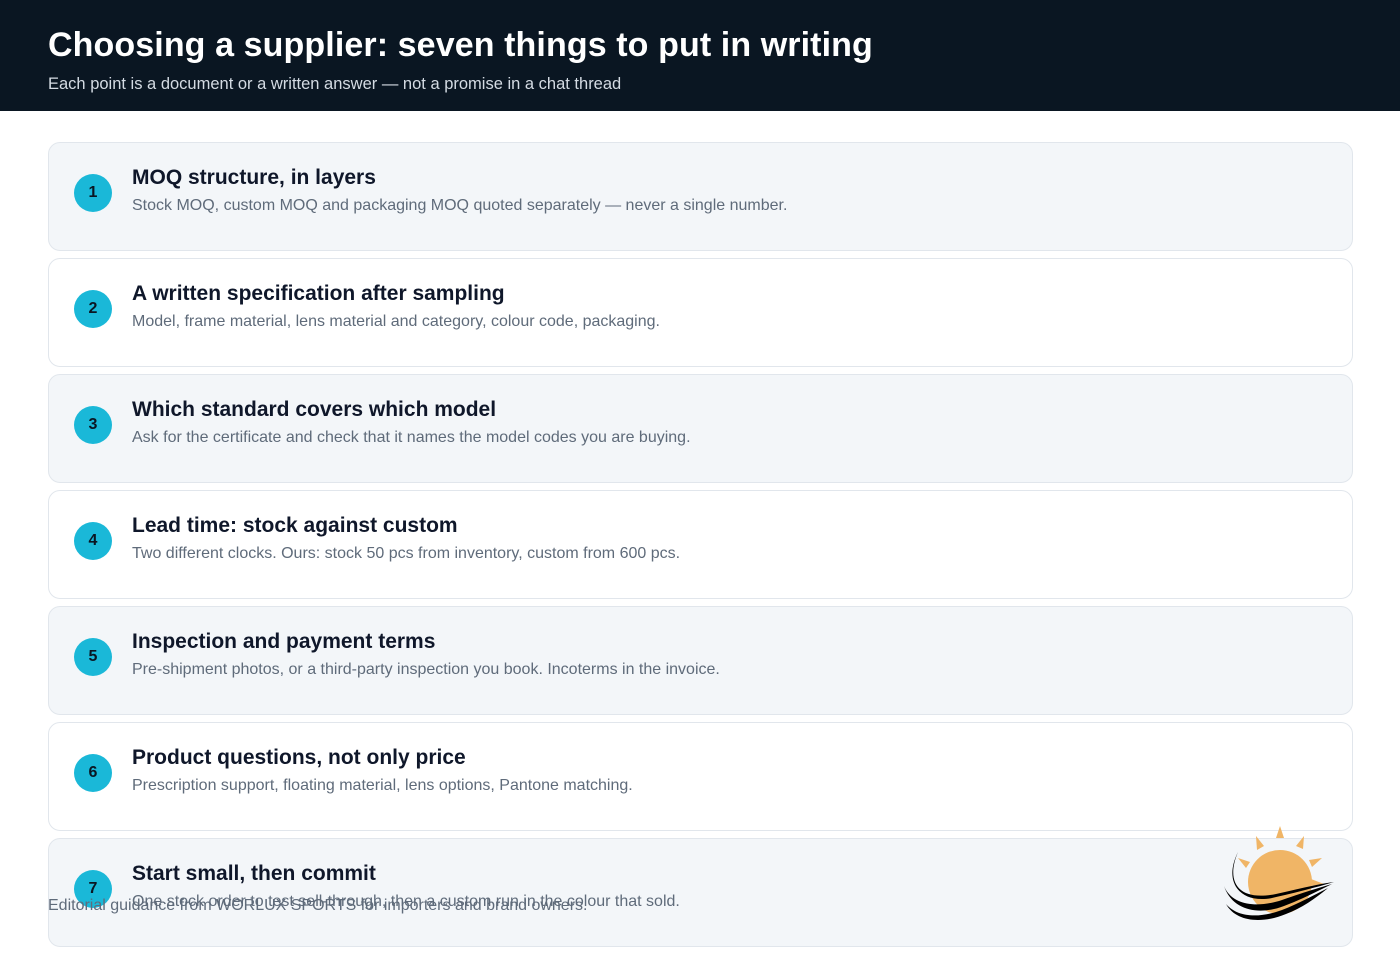 The width and height of the screenshot is (1400, 980). I want to click on number-badge: 3, so click(93, 425).